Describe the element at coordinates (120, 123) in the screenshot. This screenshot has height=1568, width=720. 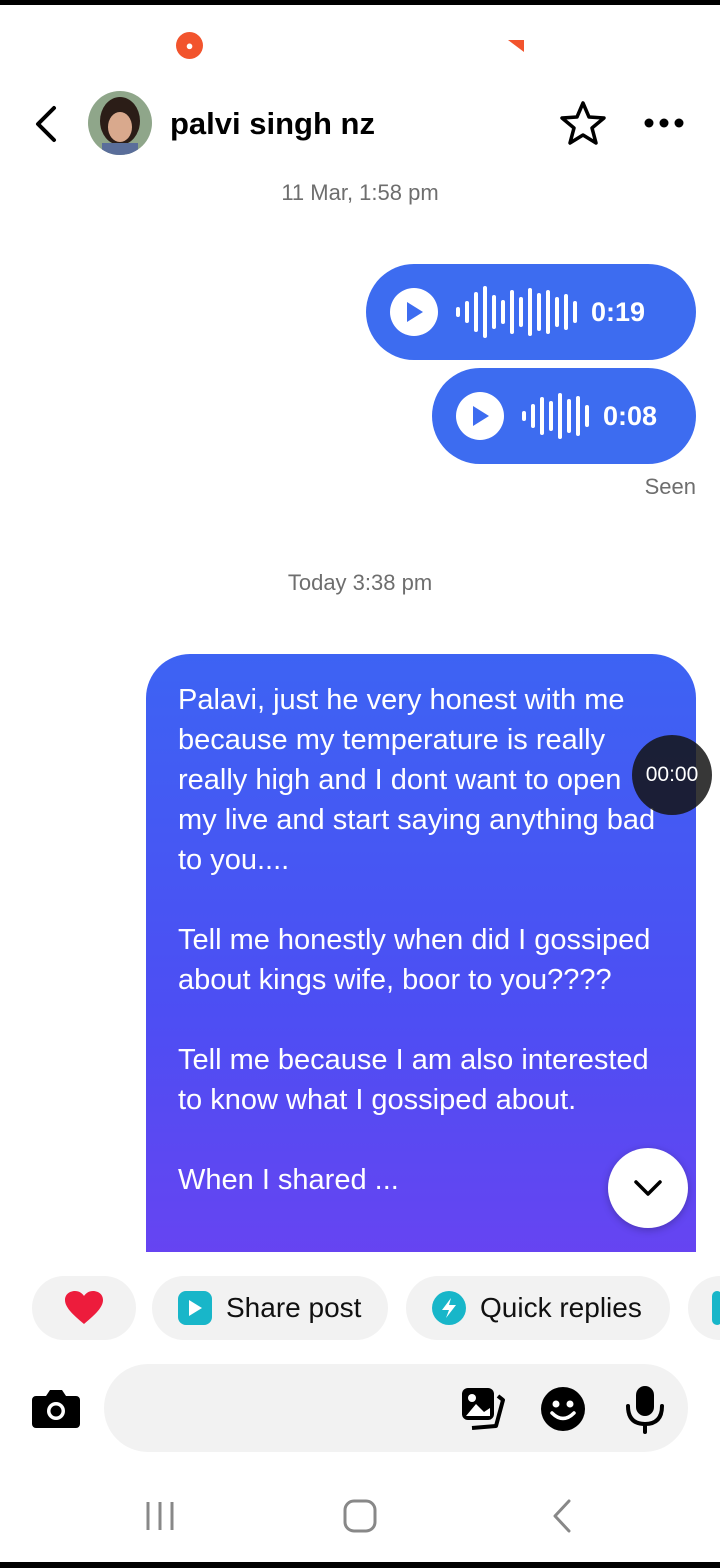
I see `avatar` at that location.